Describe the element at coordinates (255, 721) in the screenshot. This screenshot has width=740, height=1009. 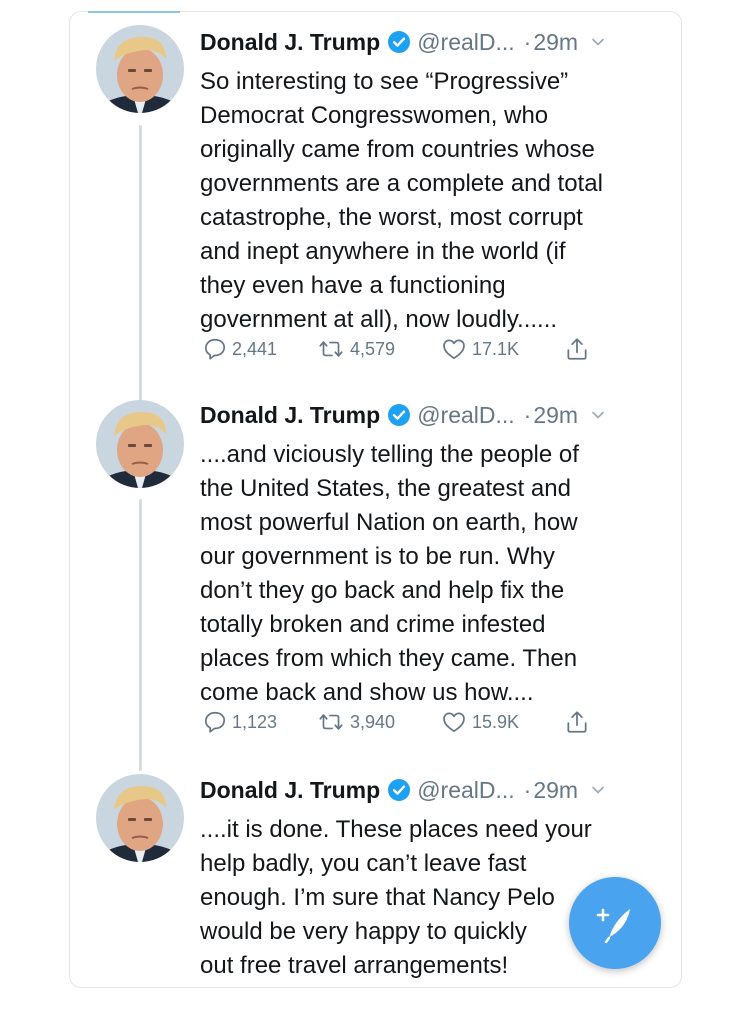
I see `reply-count: 1,123` at that location.